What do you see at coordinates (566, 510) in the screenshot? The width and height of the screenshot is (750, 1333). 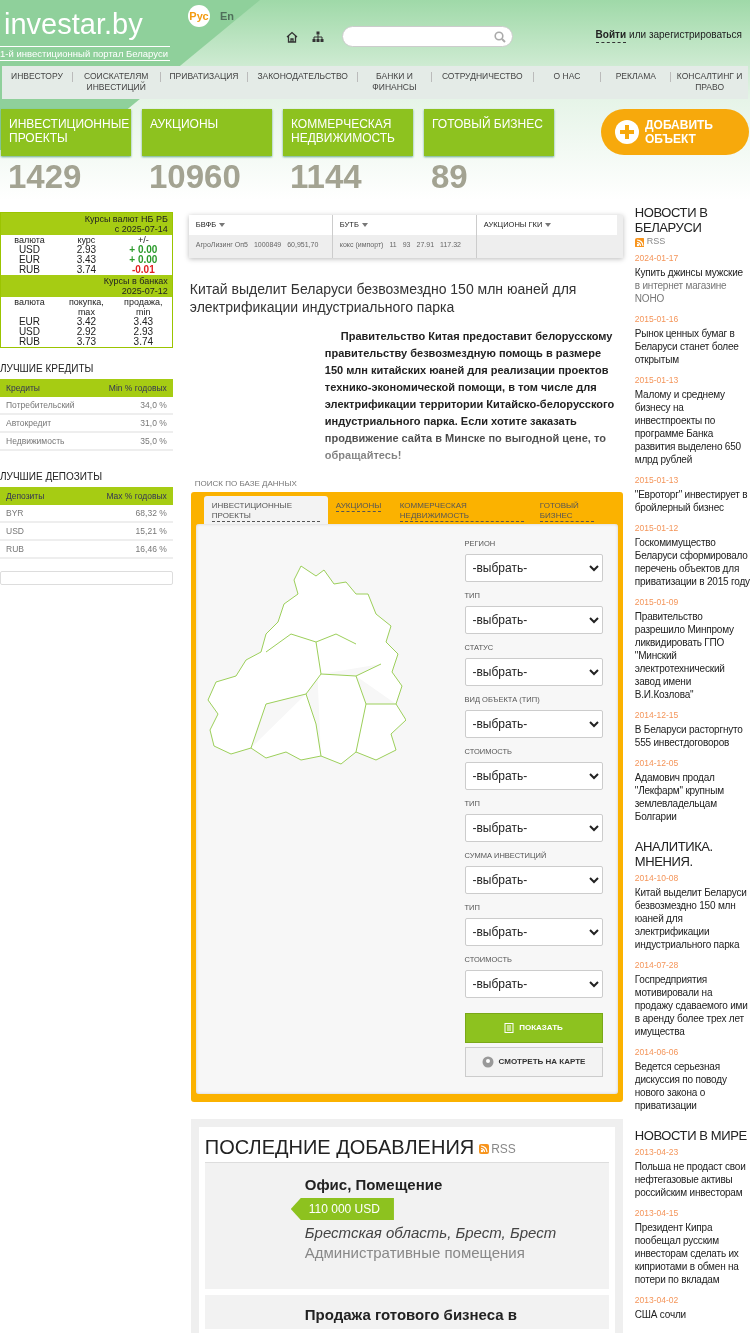 I see `search-tab: ГОТОВЫЙ БИЗНЕС` at bounding box center [566, 510].